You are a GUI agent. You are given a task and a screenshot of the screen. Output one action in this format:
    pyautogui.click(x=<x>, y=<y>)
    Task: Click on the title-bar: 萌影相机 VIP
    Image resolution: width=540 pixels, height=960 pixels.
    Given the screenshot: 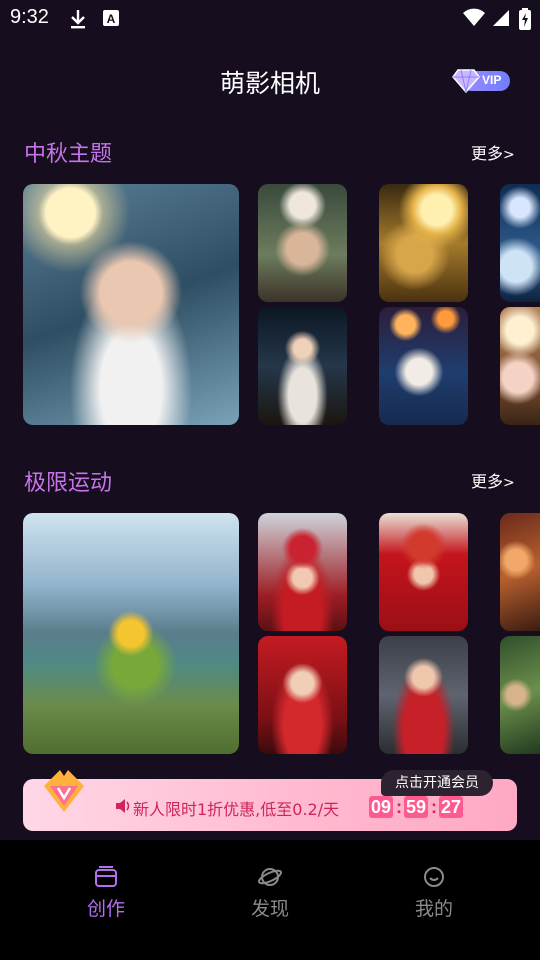 What is the action you would take?
    pyautogui.click(x=270, y=80)
    